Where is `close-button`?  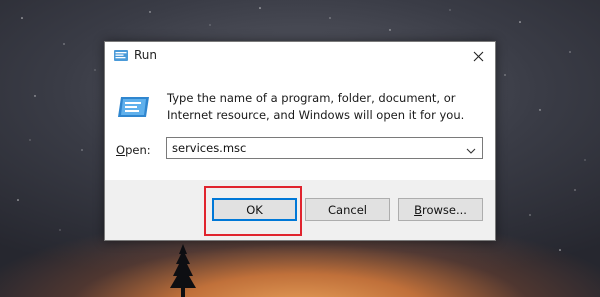 close-button is located at coordinates (478, 56).